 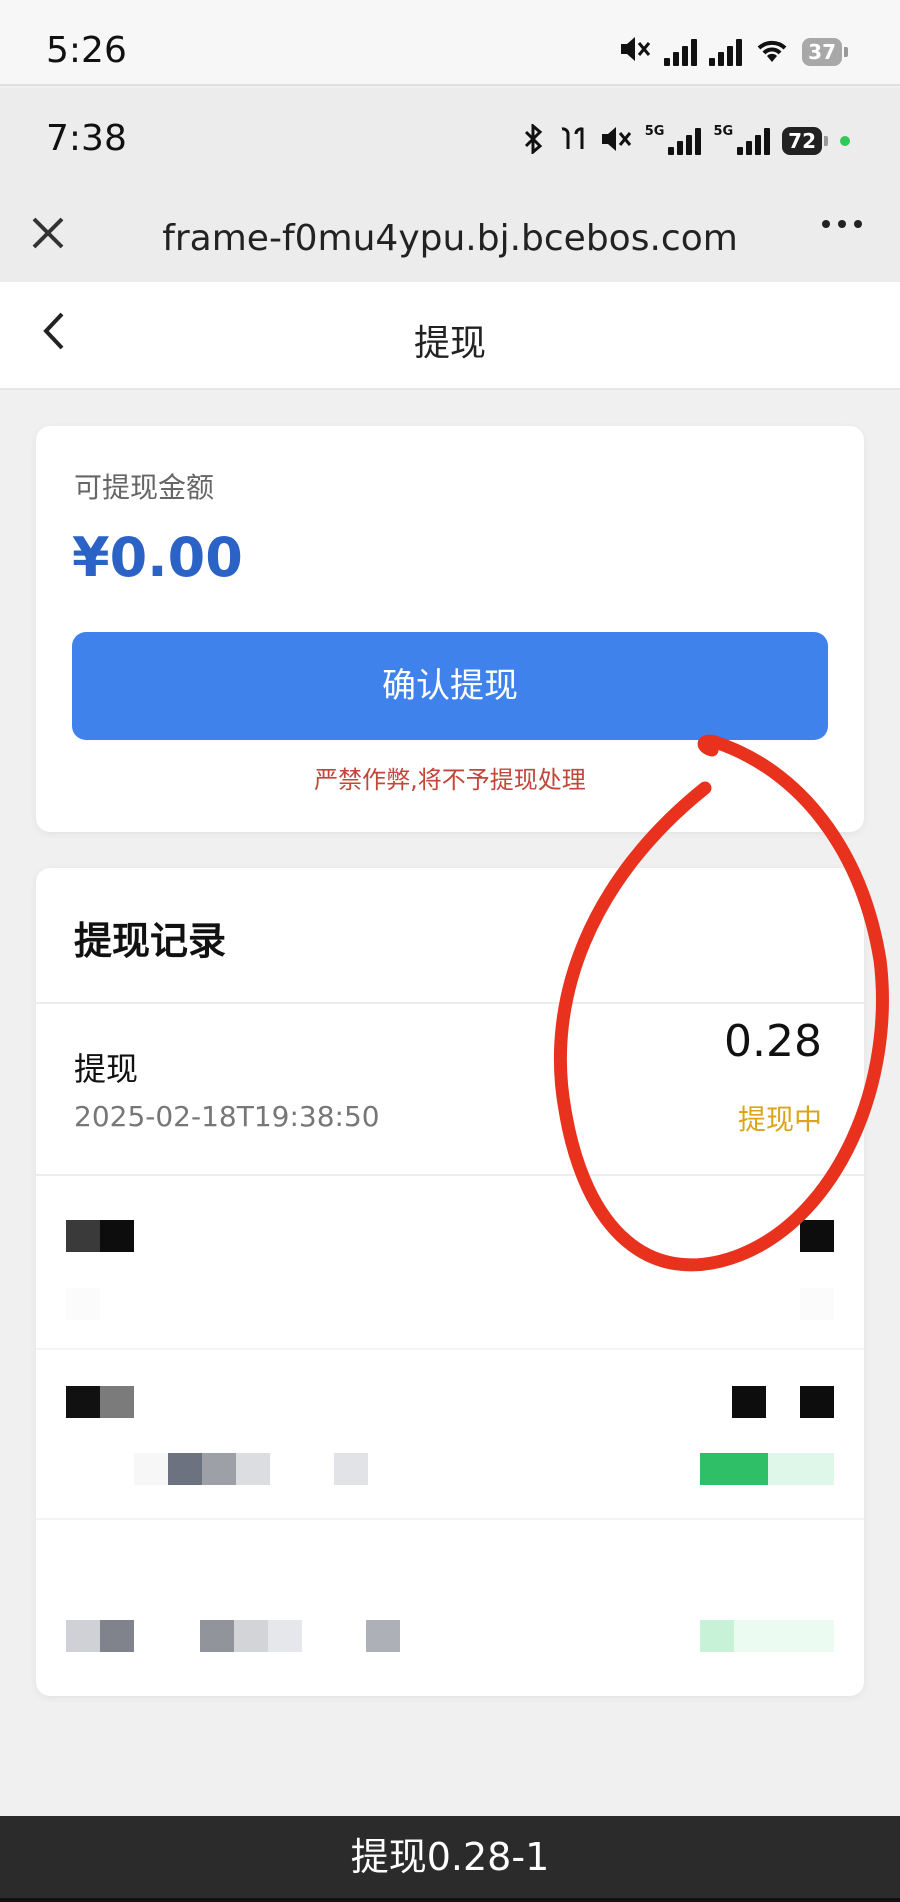 What do you see at coordinates (572, 141) in the screenshot?
I see `earbuds-icon` at bounding box center [572, 141].